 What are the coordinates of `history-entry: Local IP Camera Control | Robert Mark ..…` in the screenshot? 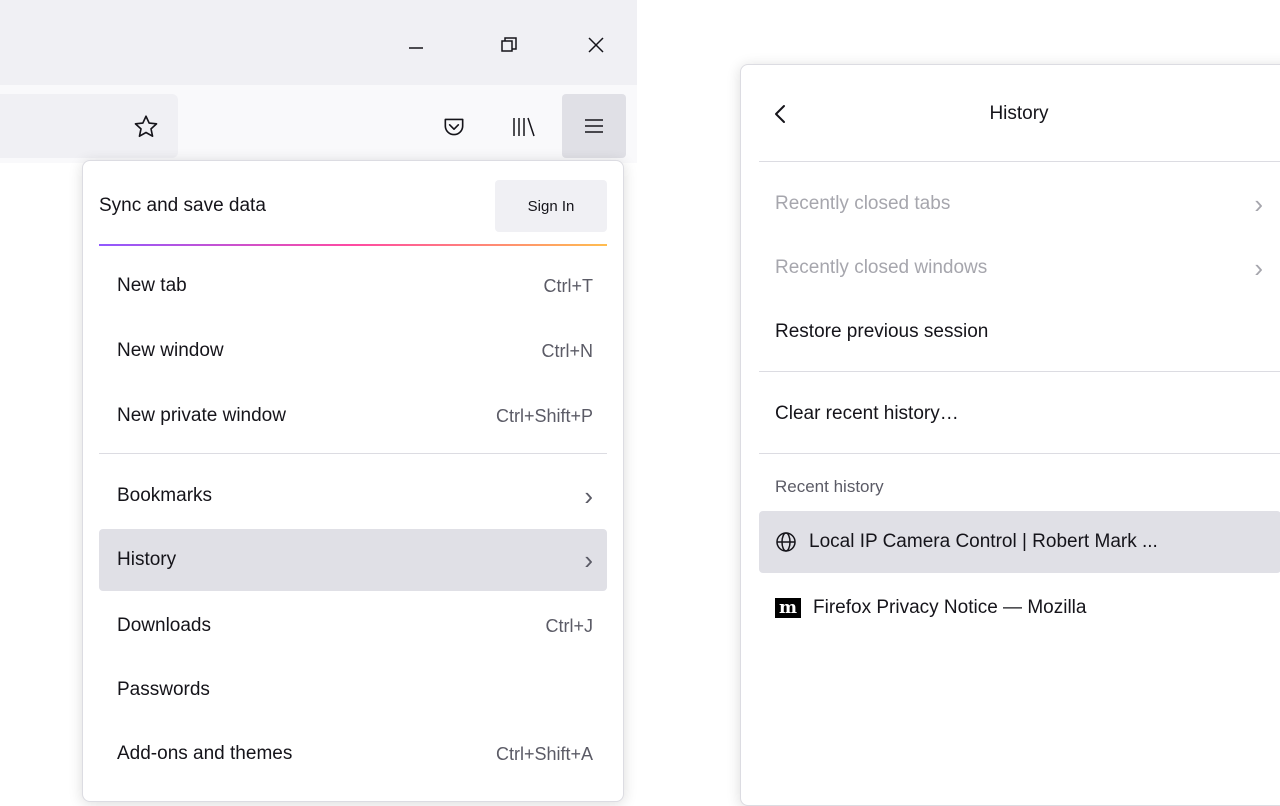 It's located at (1019, 542).